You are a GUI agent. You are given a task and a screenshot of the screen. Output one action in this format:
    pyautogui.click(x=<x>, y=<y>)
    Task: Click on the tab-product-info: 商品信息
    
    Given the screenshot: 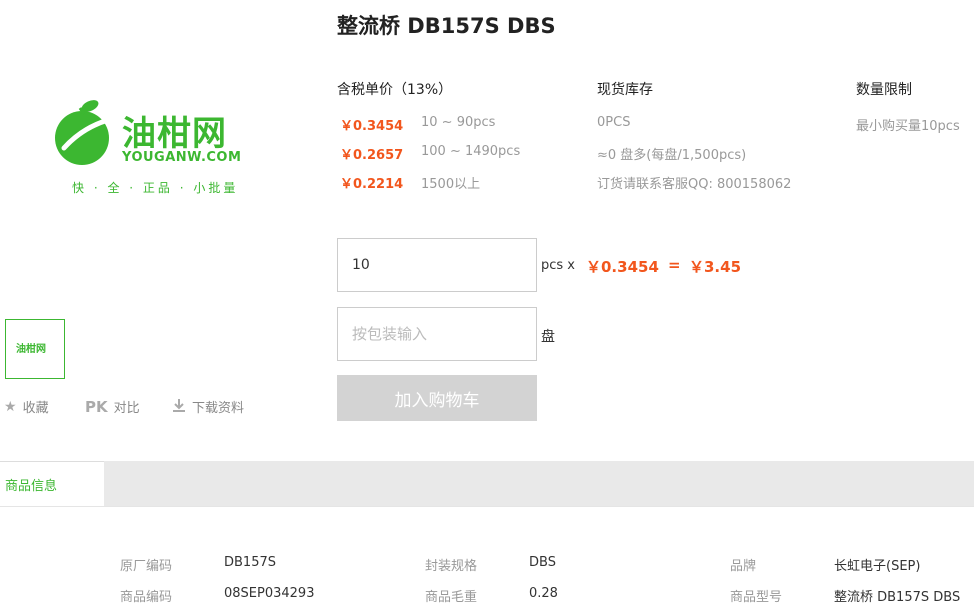 What is the action you would take?
    pyautogui.click(x=52, y=483)
    